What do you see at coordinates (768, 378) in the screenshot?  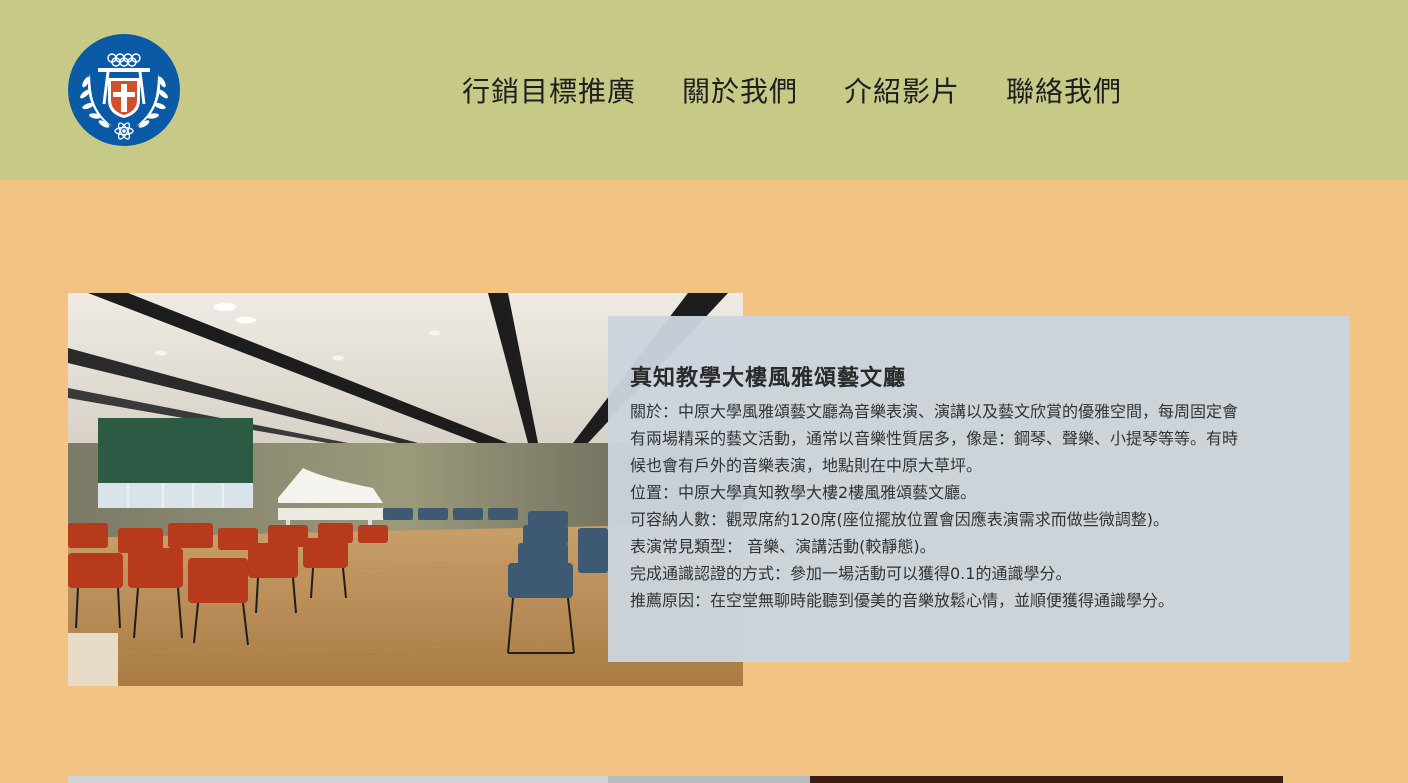 I see `venue-title: 真知教學大樓風雅頌藝文廳` at bounding box center [768, 378].